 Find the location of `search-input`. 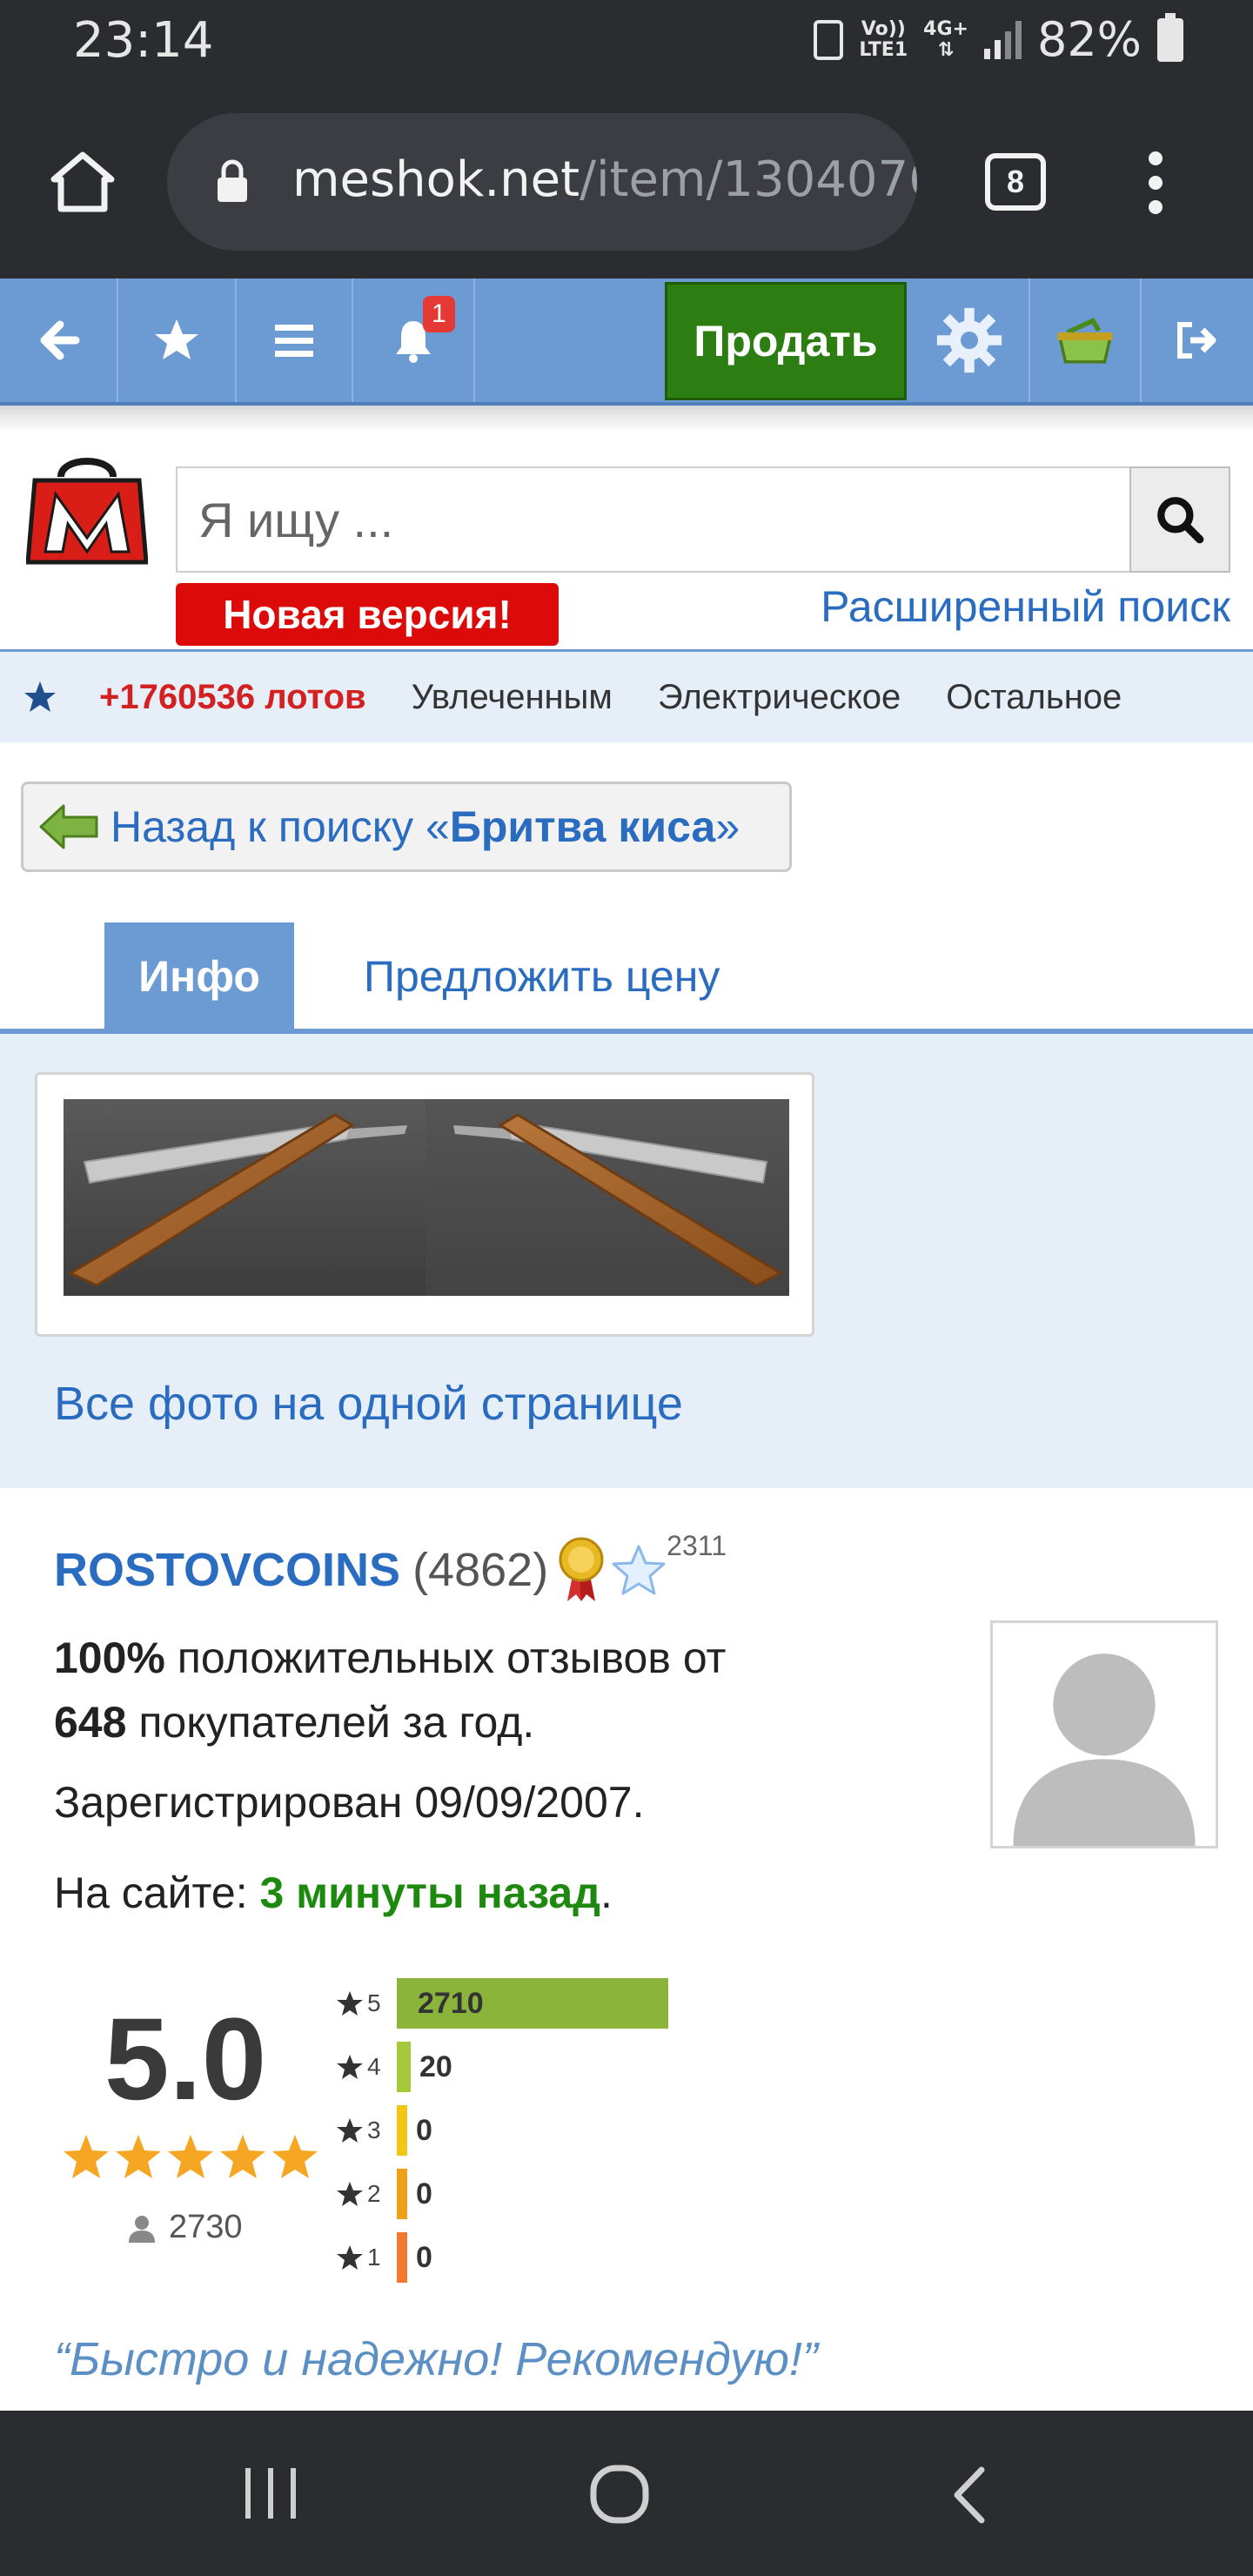

search-input is located at coordinates (653, 519).